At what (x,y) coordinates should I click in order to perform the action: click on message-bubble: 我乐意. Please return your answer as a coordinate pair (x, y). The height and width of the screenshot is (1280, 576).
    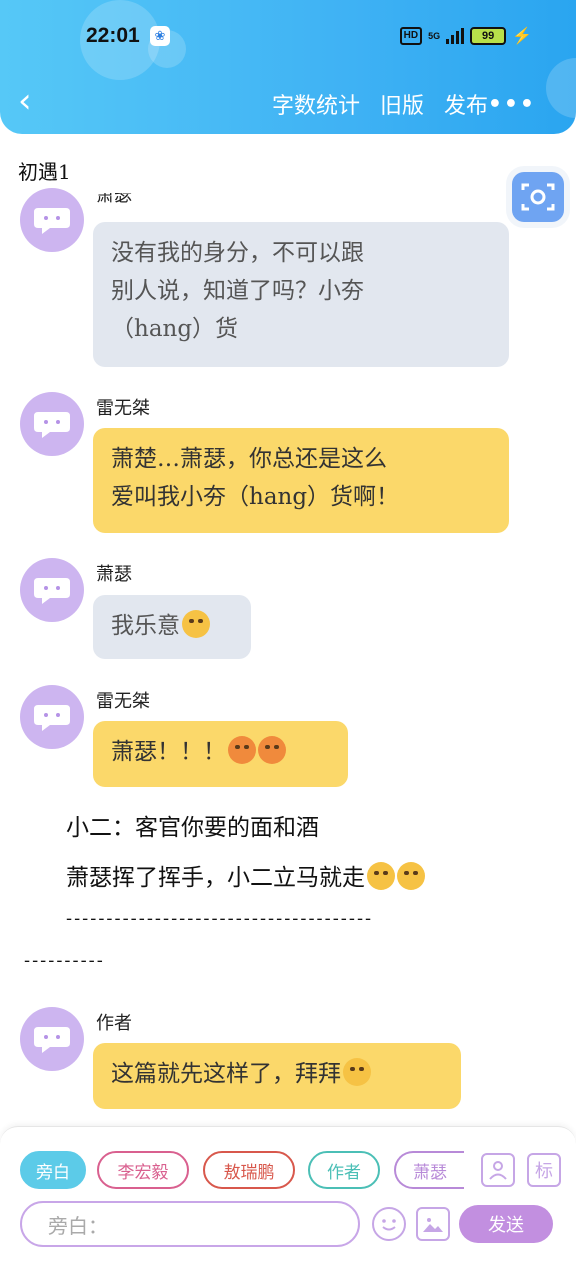
    Looking at the image, I should click on (172, 627).